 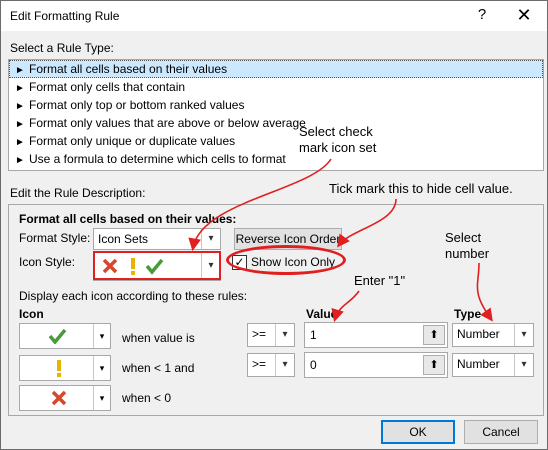 I want to click on arrow-to-show-icon-only, so click(x=367, y=223).